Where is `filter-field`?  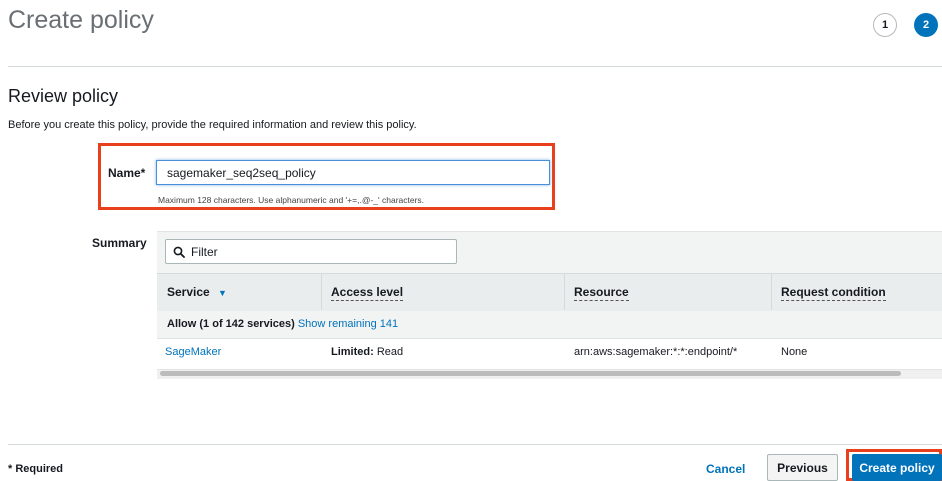
filter-field is located at coordinates (311, 251).